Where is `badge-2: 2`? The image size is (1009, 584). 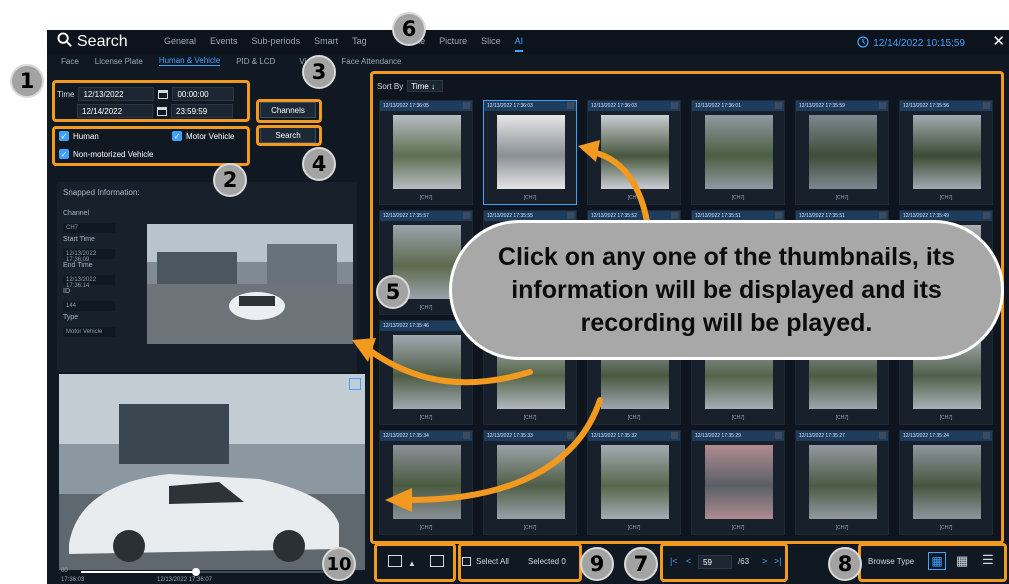 badge-2: 2 is located at coordinates (230, 180).